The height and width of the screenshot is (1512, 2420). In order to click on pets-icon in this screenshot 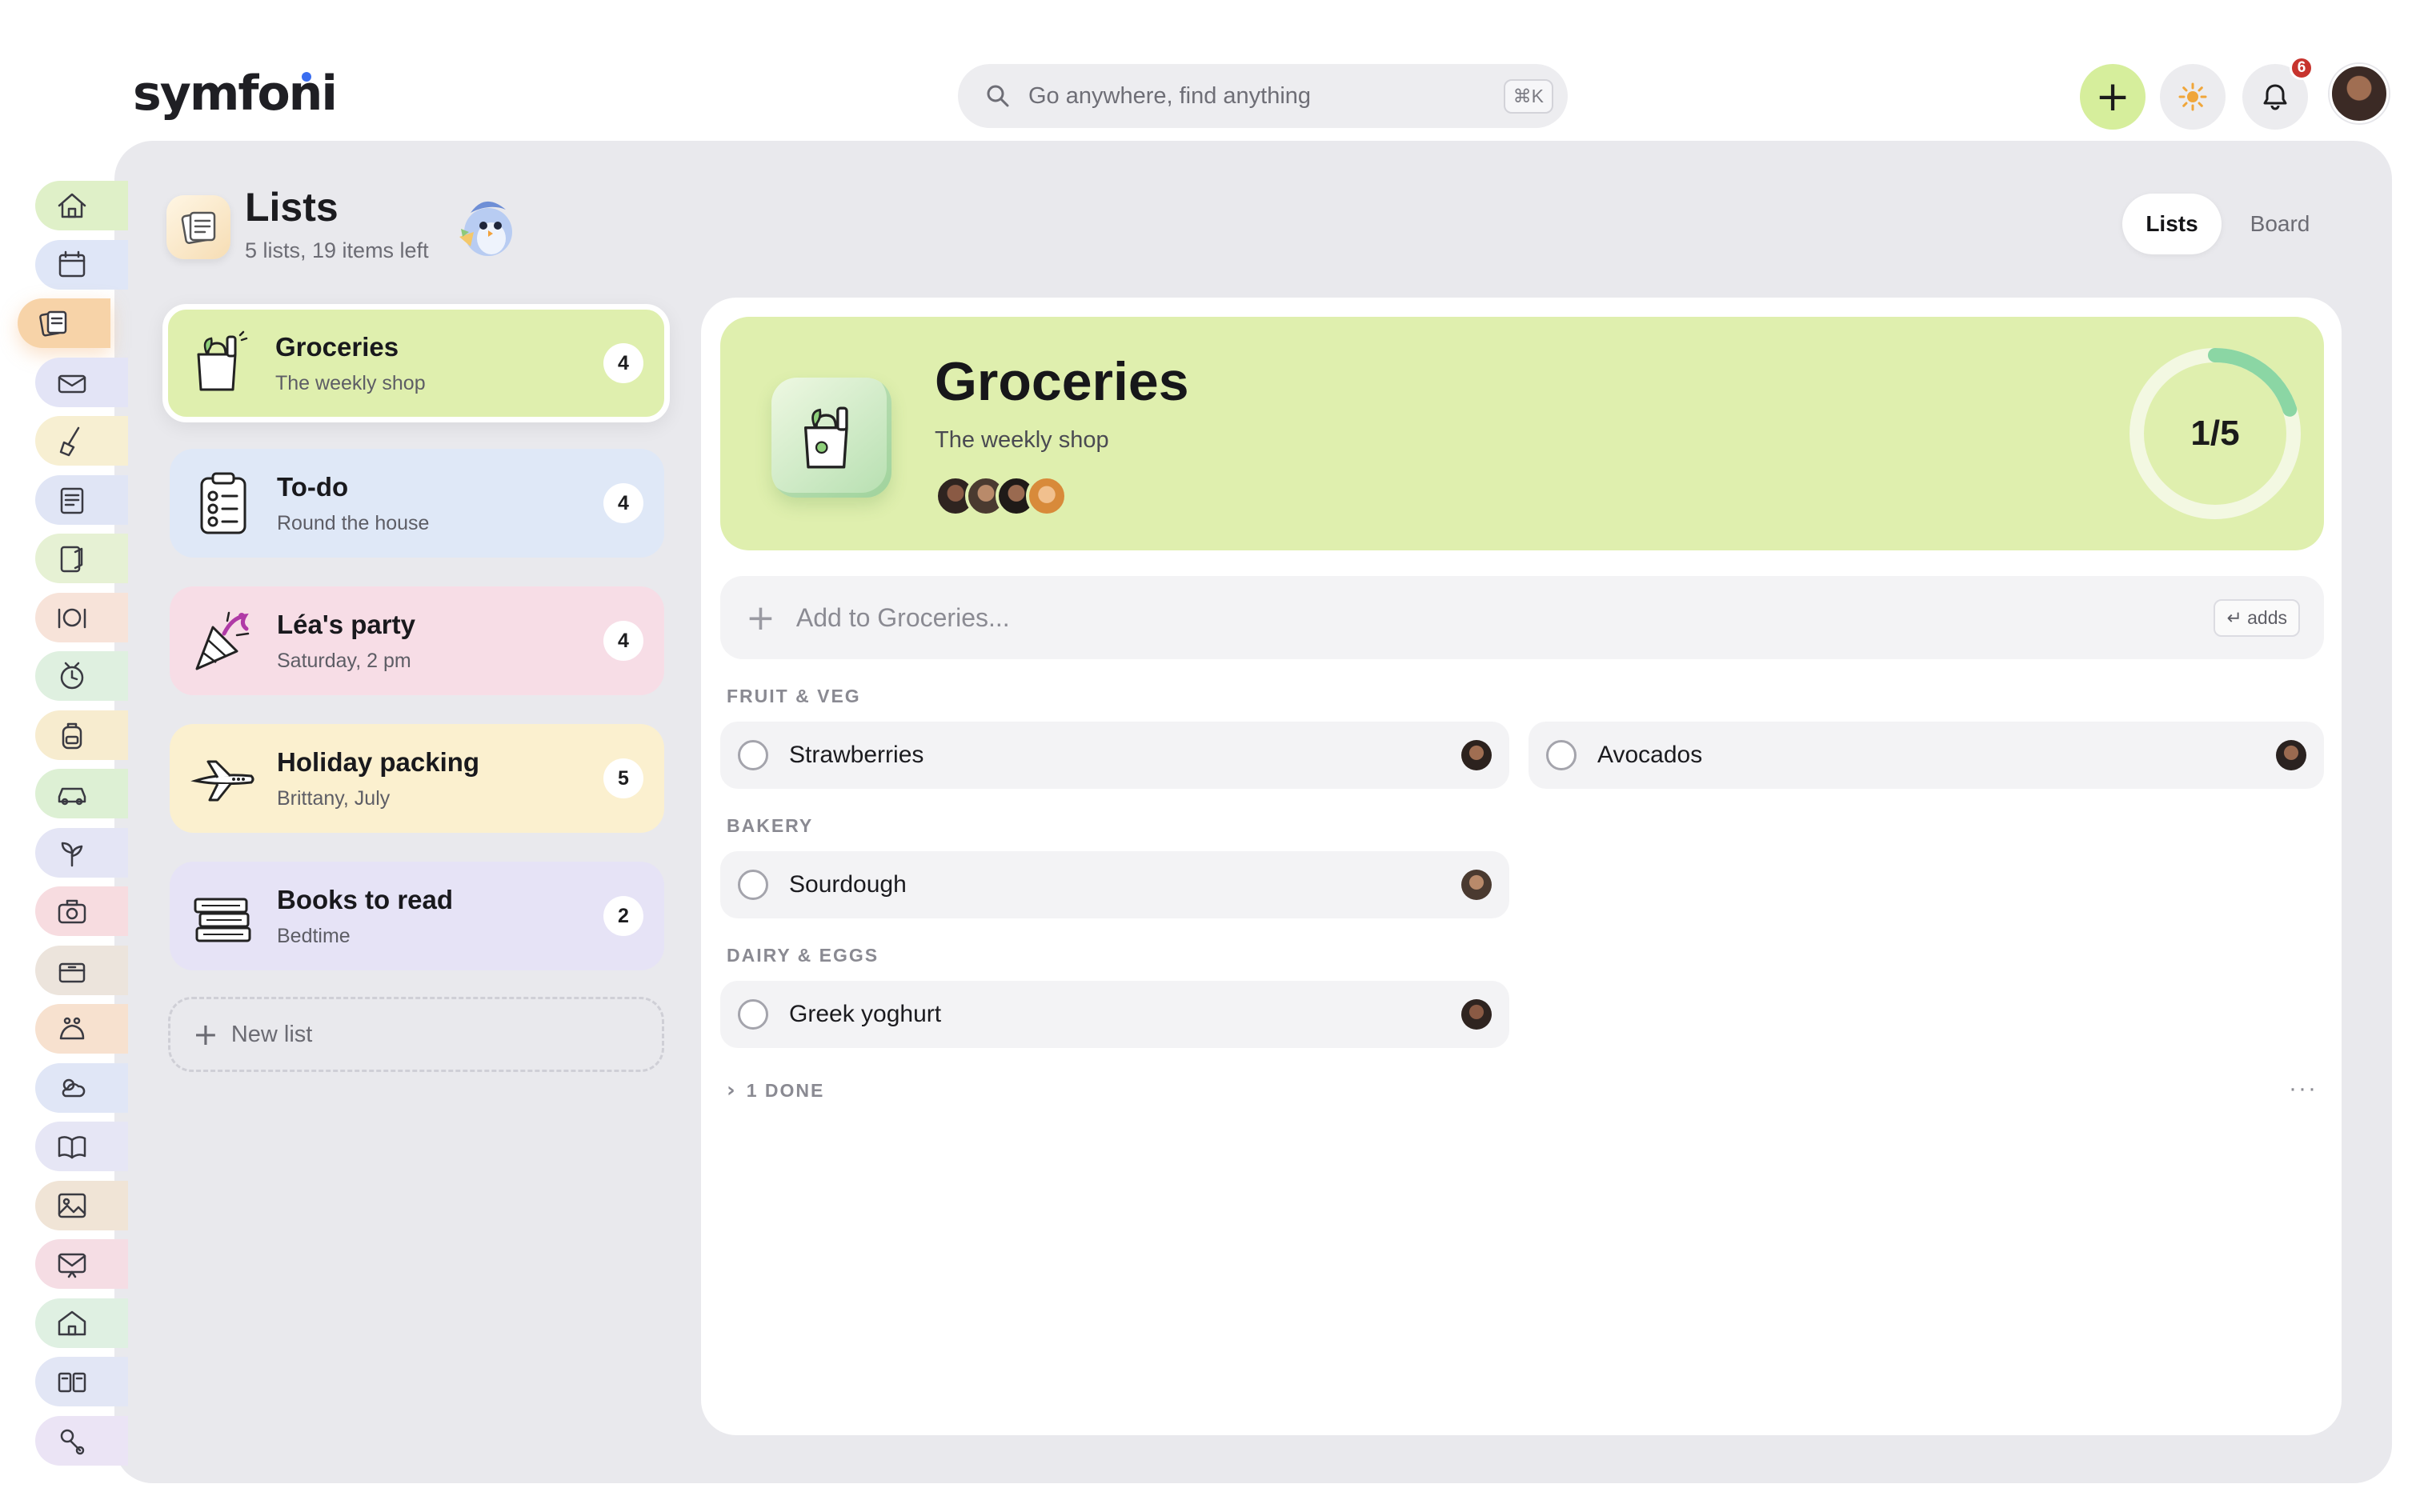, I will do `click(72, 1028)`.